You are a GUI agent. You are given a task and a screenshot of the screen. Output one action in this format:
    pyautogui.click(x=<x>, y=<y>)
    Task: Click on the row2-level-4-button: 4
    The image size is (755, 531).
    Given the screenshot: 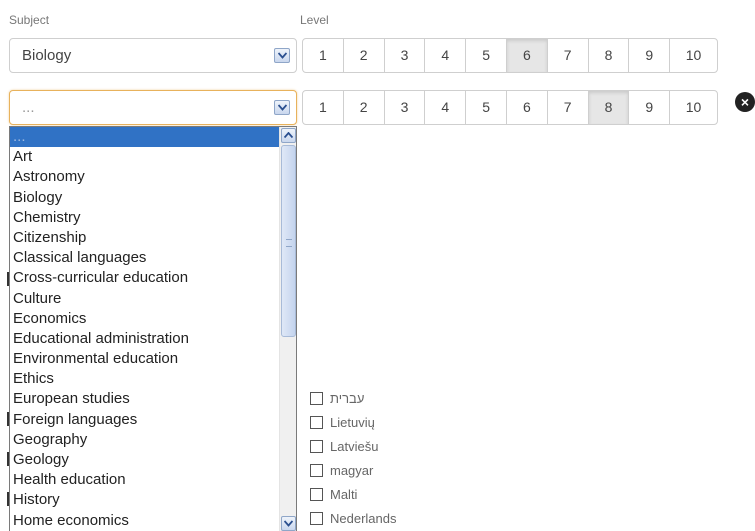 What is the action you would take?
    pyautogui.click(x=446, y=107)
    